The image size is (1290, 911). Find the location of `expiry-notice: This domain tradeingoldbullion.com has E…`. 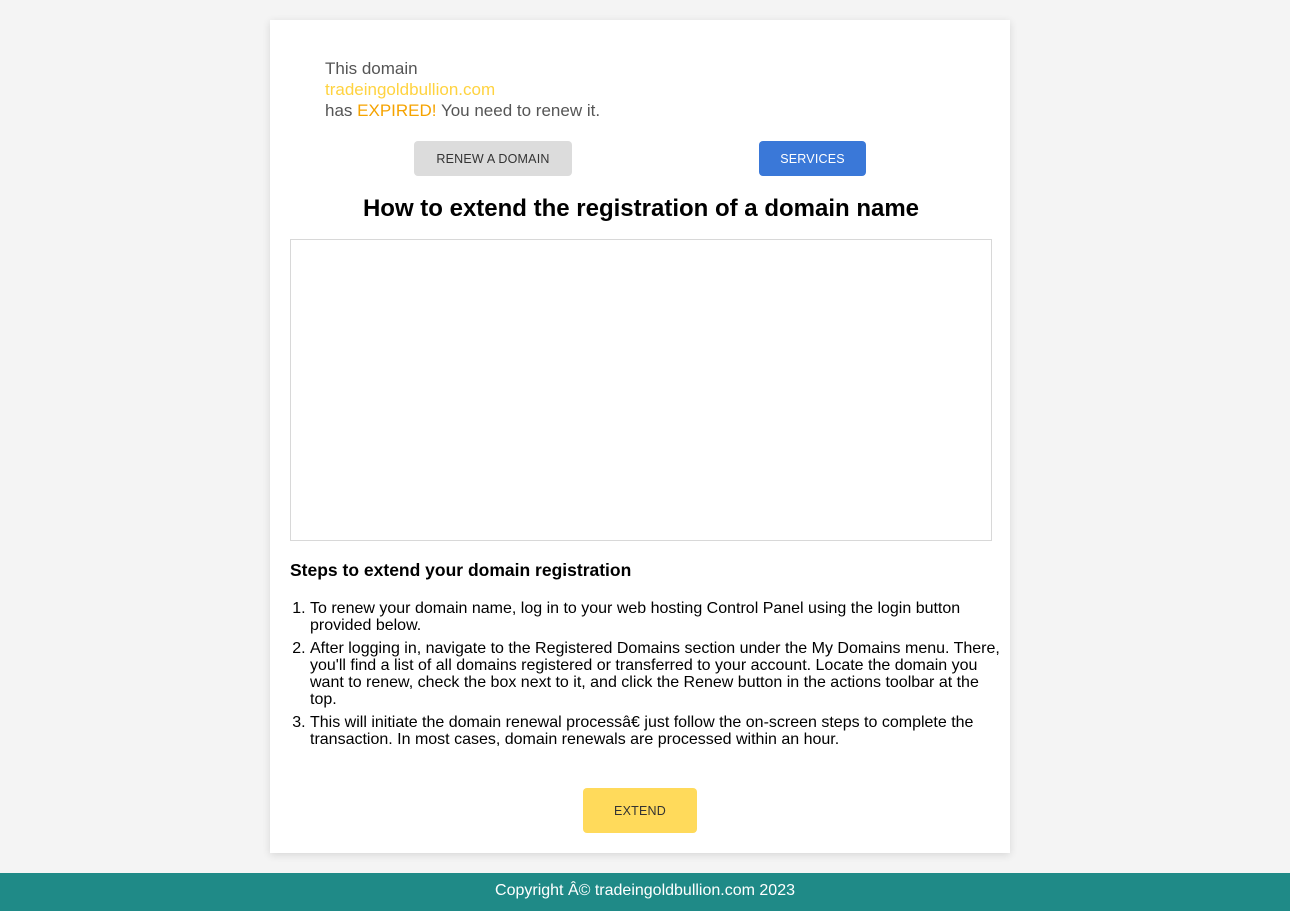

expiry-notice: This domain tradeingoldbullion.com has E… is located at coordinates (462, 89).